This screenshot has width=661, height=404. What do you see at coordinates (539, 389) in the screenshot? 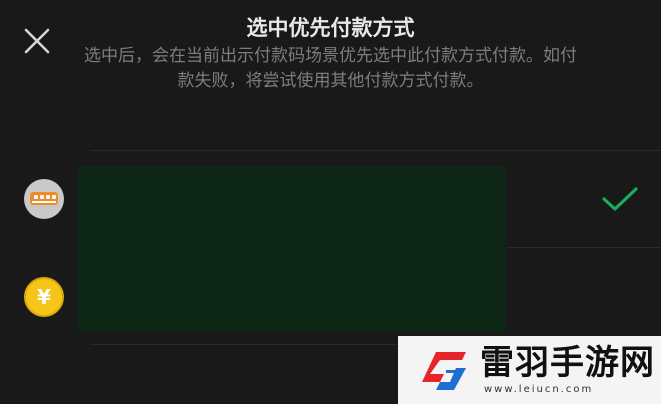
I see `watermark-url: www.leiucn.com` at bounding box center [539, 389].